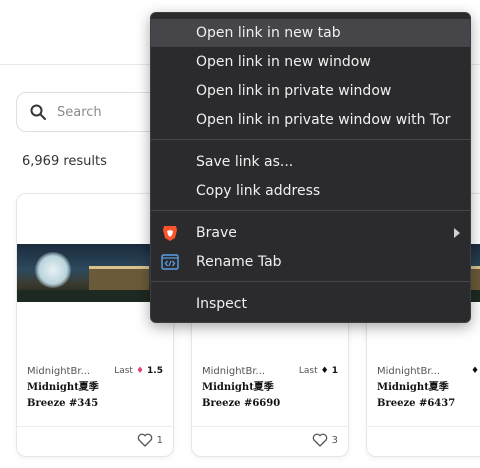  Describe the element at coordinates (159, 440) in the screenshot. I see `like-count: 1` at that location.